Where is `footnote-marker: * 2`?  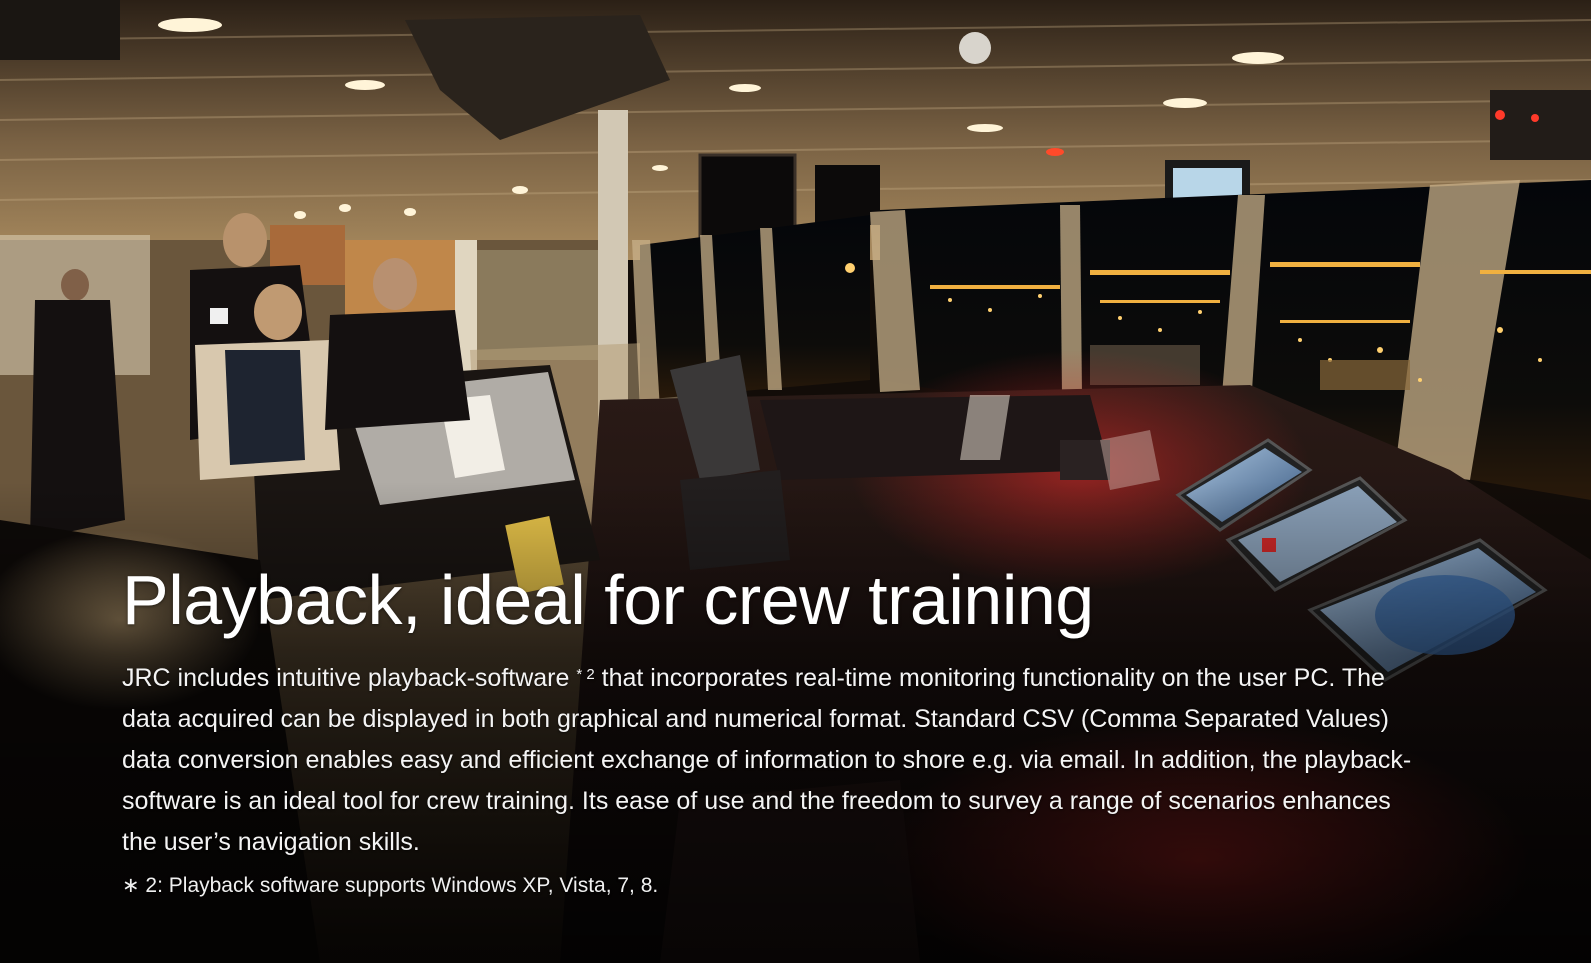
footnote-marker: * 2 is located at coordinates (585, 674).